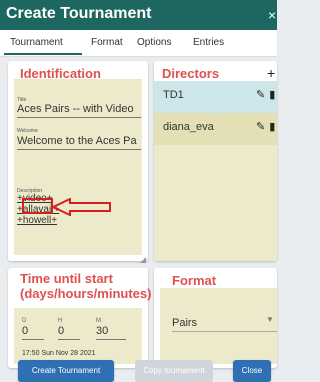 This screenshot has height=382, width=320. Describe the element at coordinates (188, 127) in the screenshot. I see `director-name: diana_eva` at that location.